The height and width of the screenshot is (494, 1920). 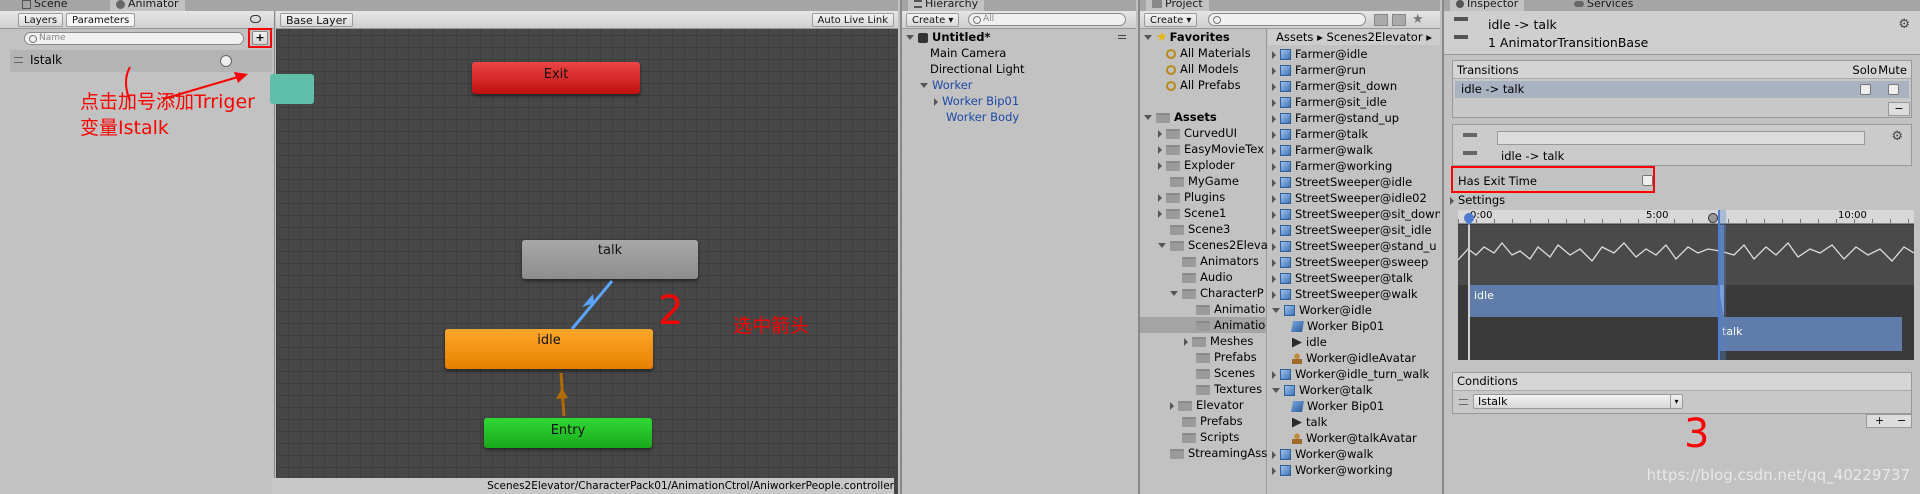 I want to click on clip-idle-bar: idle, so click(x=1596, y=301).